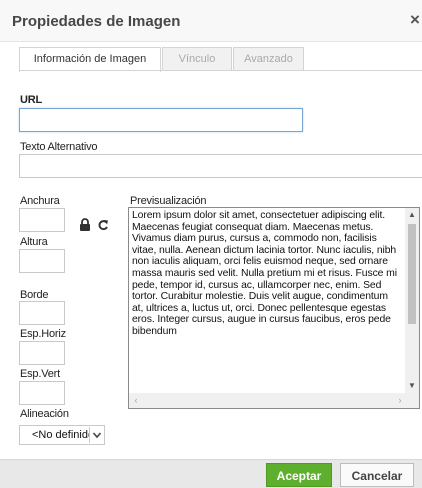  Describe the element at coordinates (197, 59) in the screenshot. I see `tab-link: Vínculo` at that location.